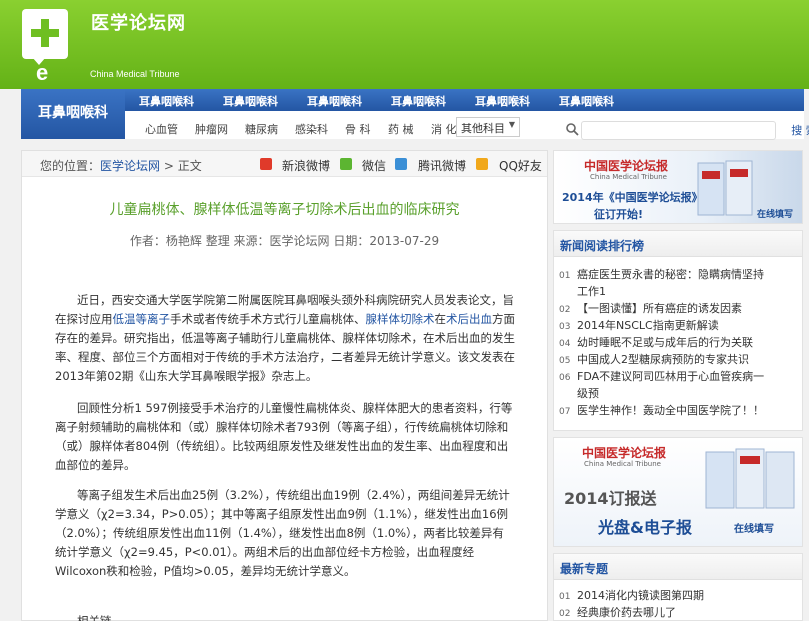  What do you see at coordinates (70, 166) in the screenshot?
I see `breadcrumb-prefix: 您的位置：` at bounding box center [70, 166].